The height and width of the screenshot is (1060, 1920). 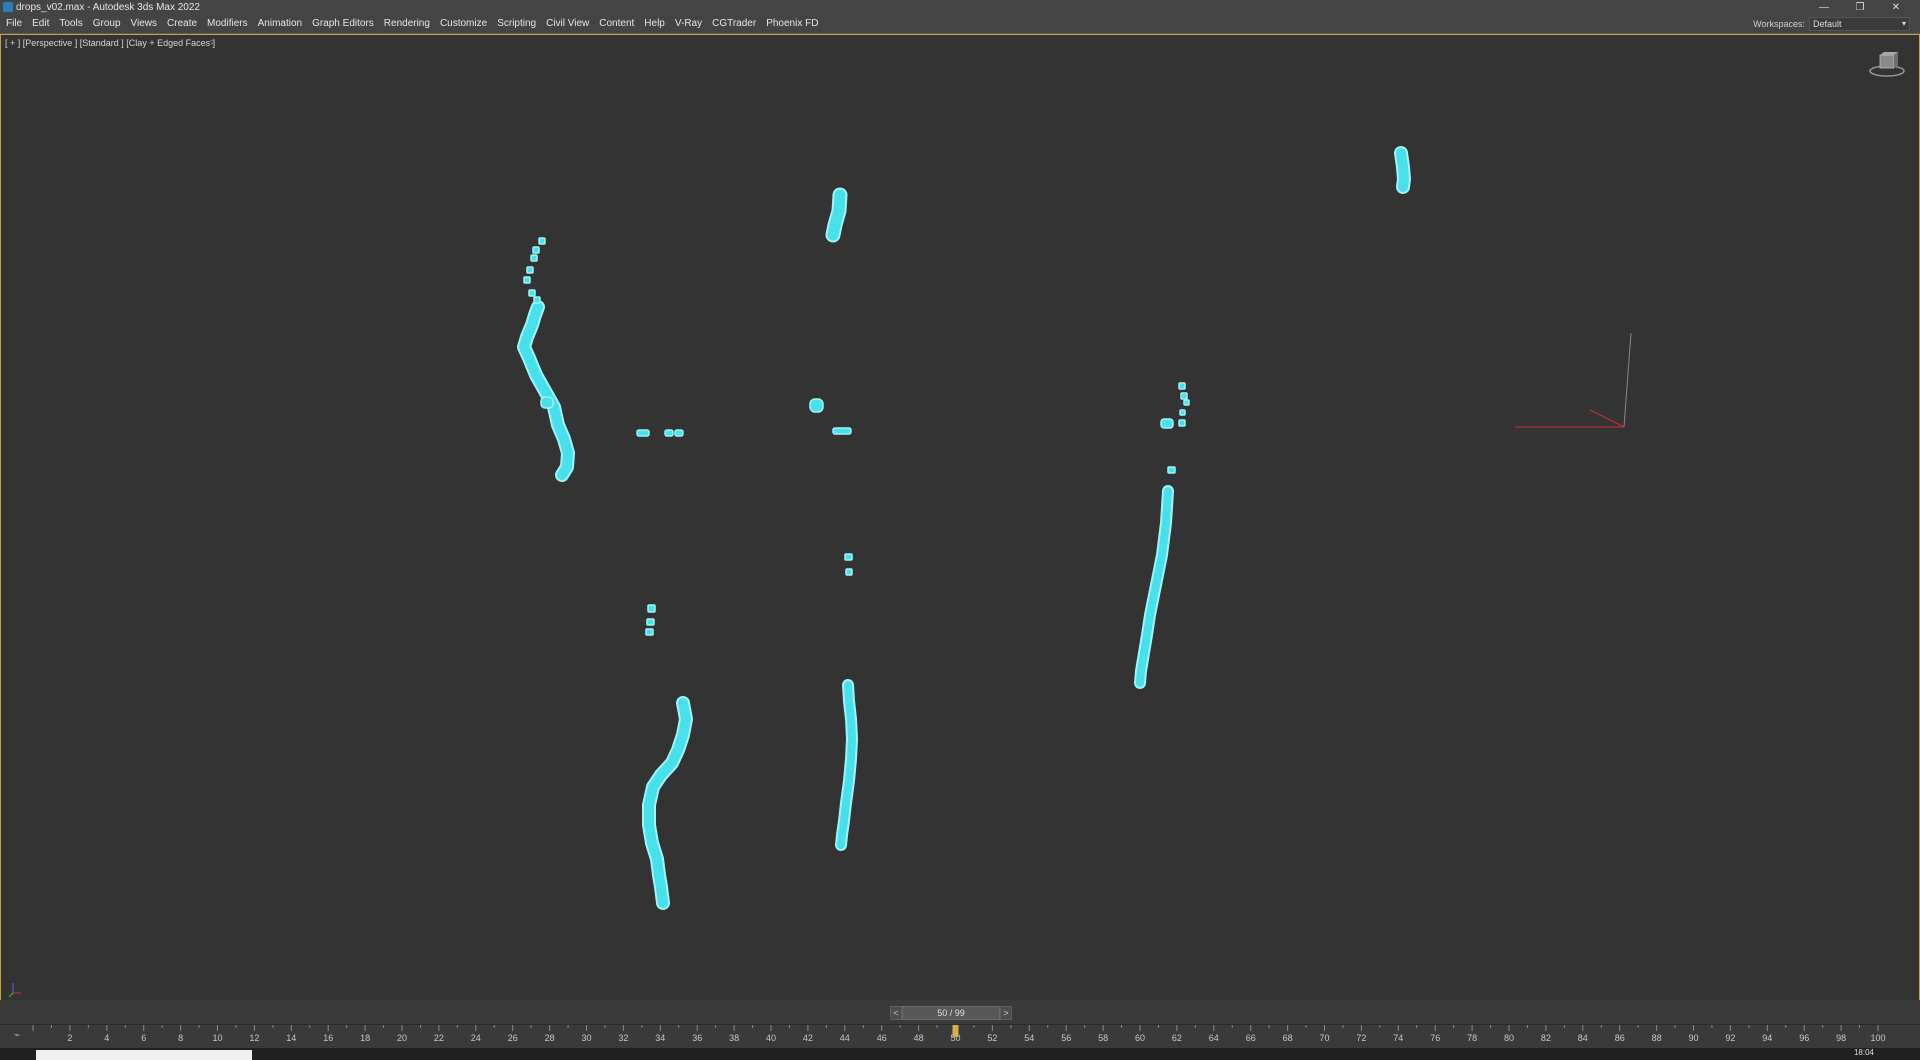 I want to click on menu-file: File, so click(x=14, y=24).